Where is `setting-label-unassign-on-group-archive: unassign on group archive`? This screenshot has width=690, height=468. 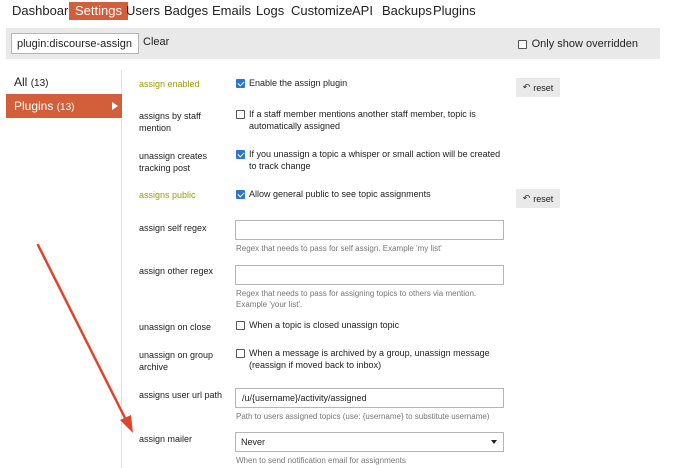
setting-label-unassign-on-group-archive: unassign on group archive is located at coordinates (176, 361).